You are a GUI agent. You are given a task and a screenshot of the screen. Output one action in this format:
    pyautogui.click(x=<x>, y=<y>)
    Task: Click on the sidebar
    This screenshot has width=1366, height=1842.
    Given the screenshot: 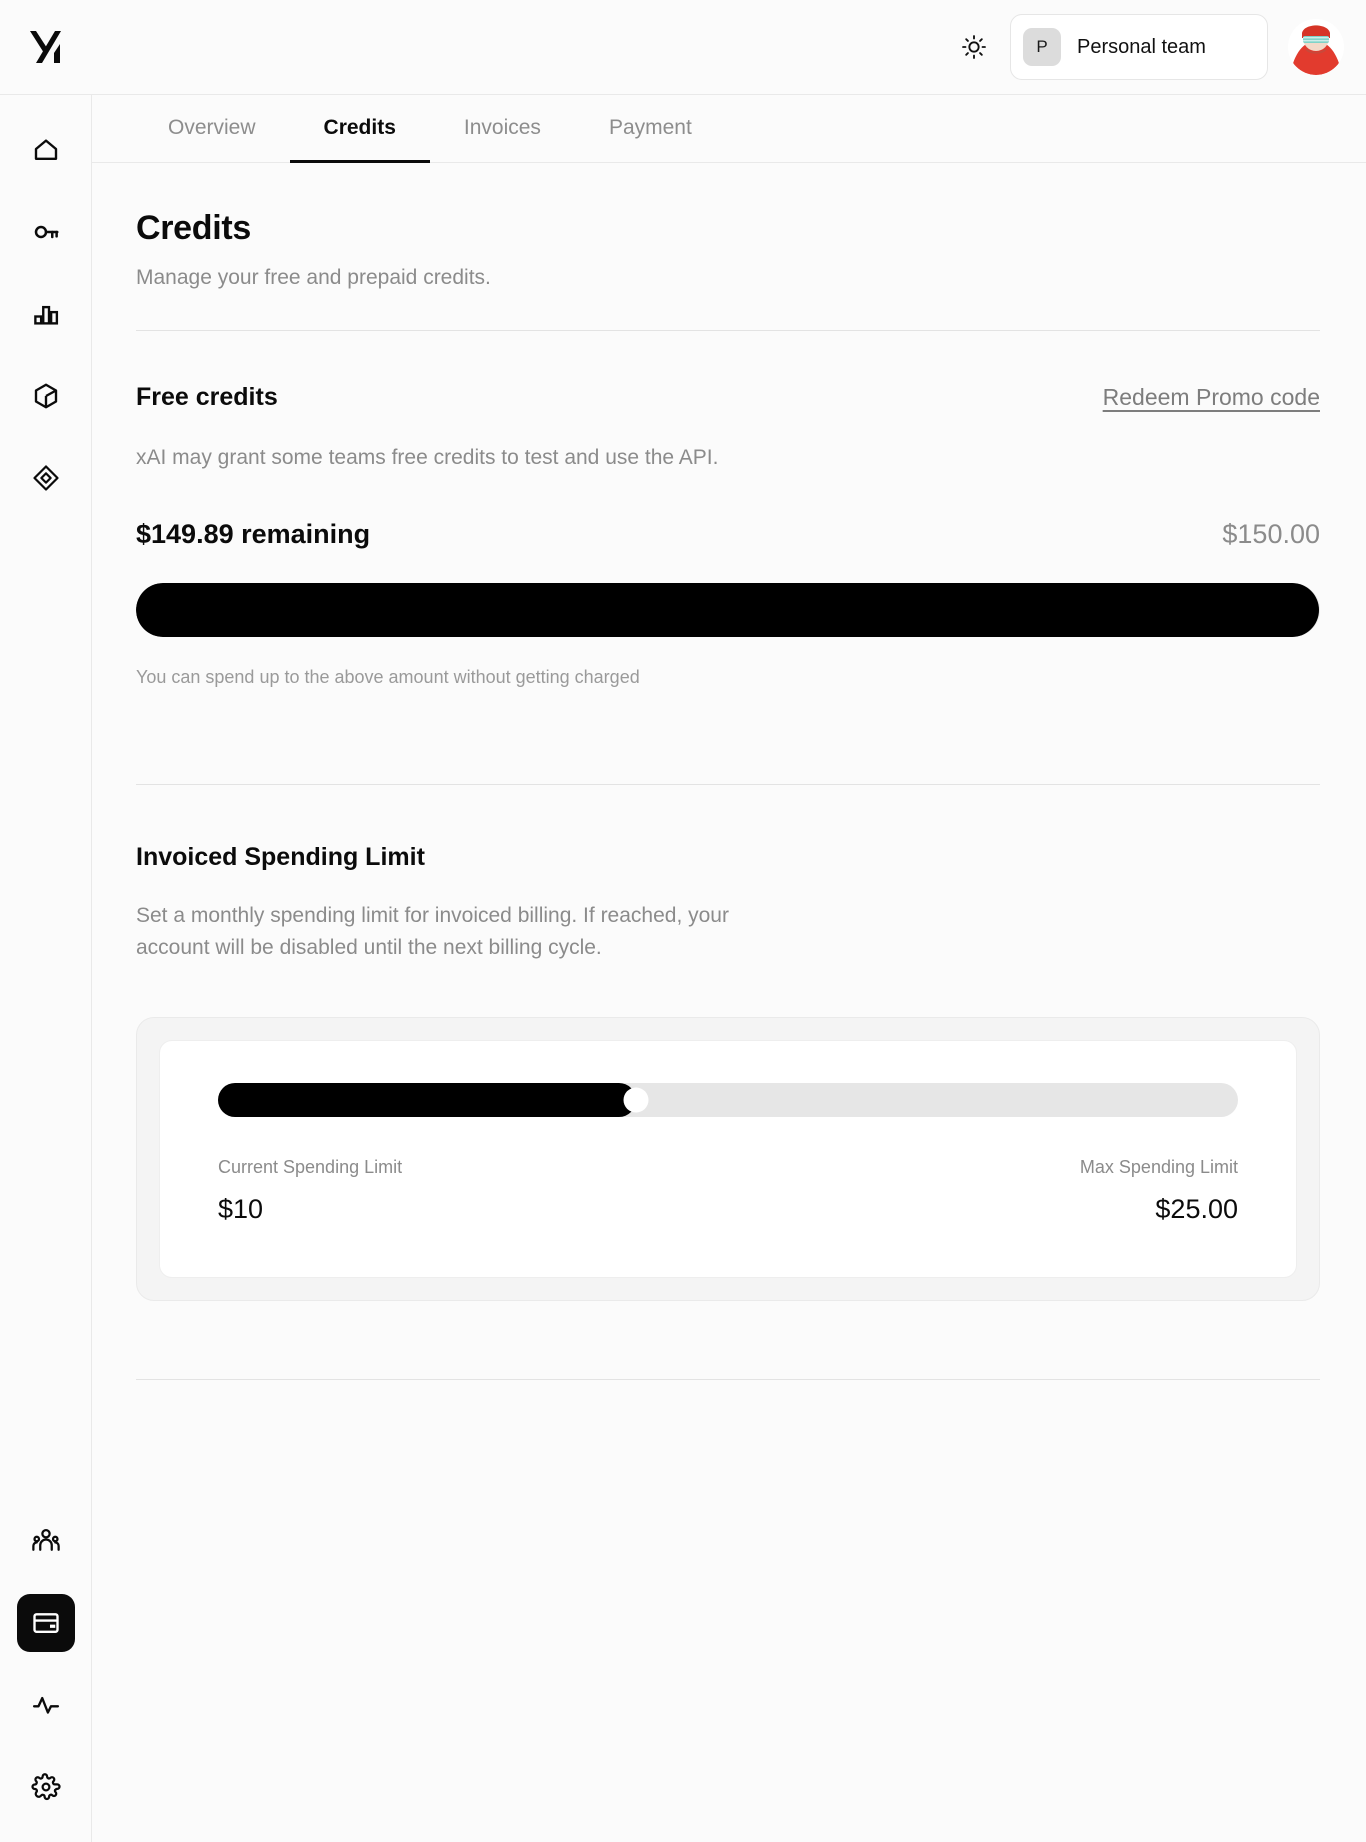 What is the action you would take?
    pyautogui.click(x=46, y=968)
    